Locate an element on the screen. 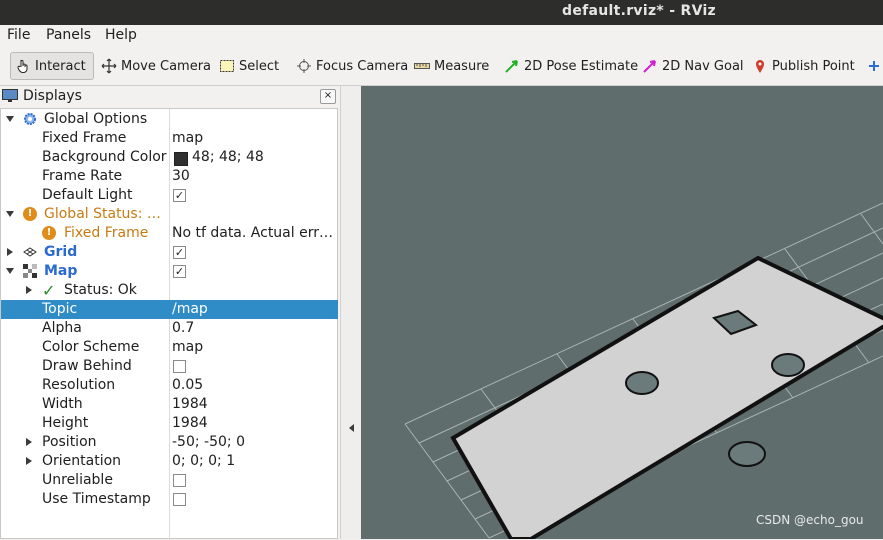 The height and width of the screenshot is (540, 883). pose-estimate-tool-button: 2D Pose Estimate is located at coordinates (571, 66).